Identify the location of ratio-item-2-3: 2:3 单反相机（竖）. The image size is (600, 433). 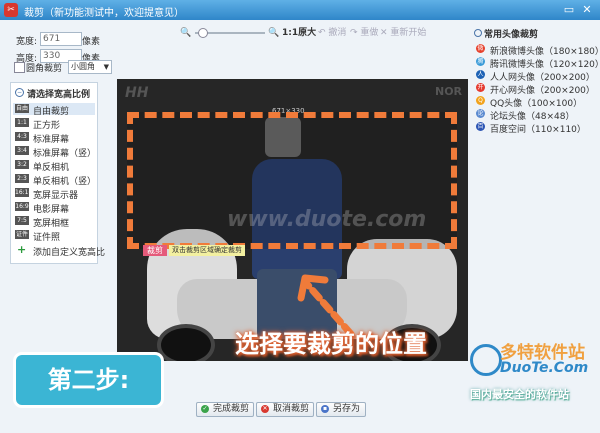
(55, 180).